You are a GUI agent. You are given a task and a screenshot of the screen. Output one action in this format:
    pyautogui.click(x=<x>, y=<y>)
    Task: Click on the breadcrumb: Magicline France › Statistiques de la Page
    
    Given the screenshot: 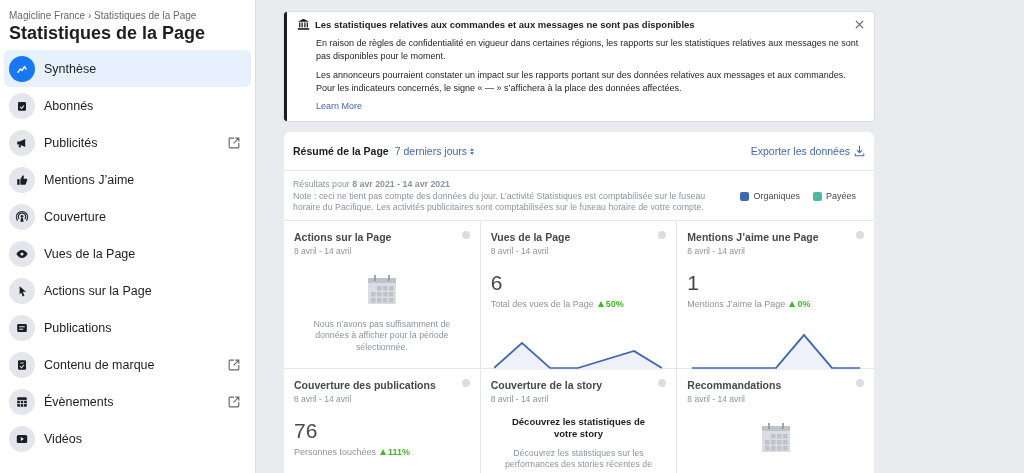 What is the action you would take?
    pyautogui.click(x=103, y=15)
    